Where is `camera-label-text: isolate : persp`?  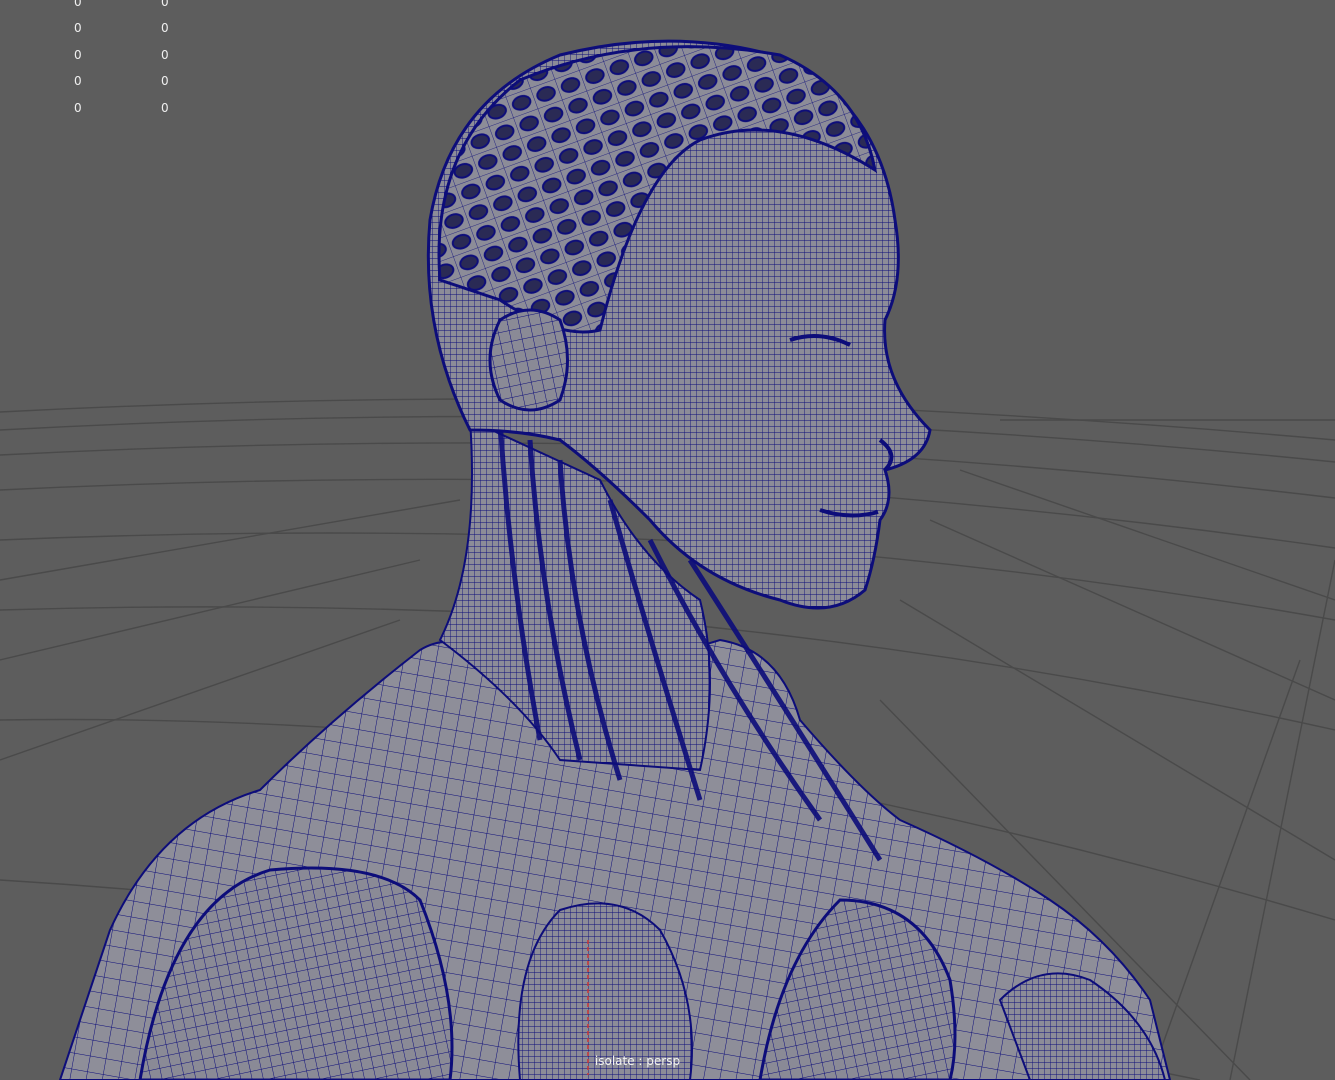
camera-label-text: isolate : persp is located at coordinates (637, 1061).